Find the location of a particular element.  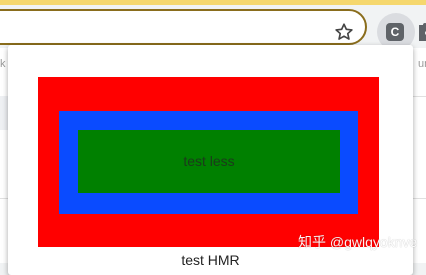

star-icon is located at coordinates (344, 32).